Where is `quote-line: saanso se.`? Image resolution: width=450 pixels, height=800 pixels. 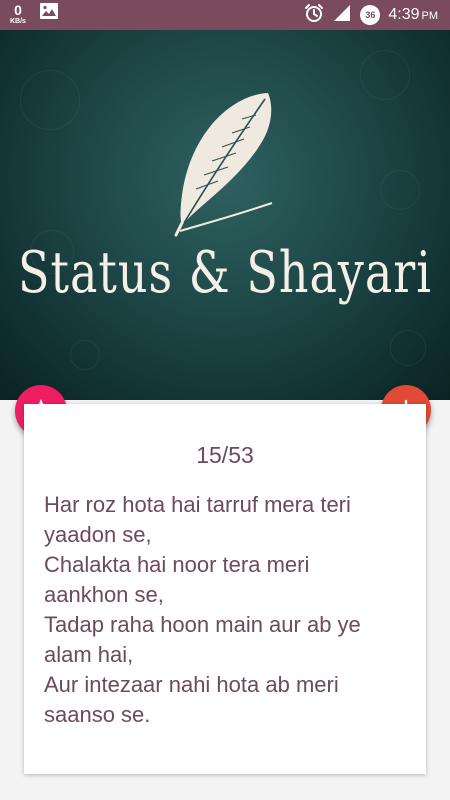 quote-line: saanso se. is located at coordinates (97, 714).